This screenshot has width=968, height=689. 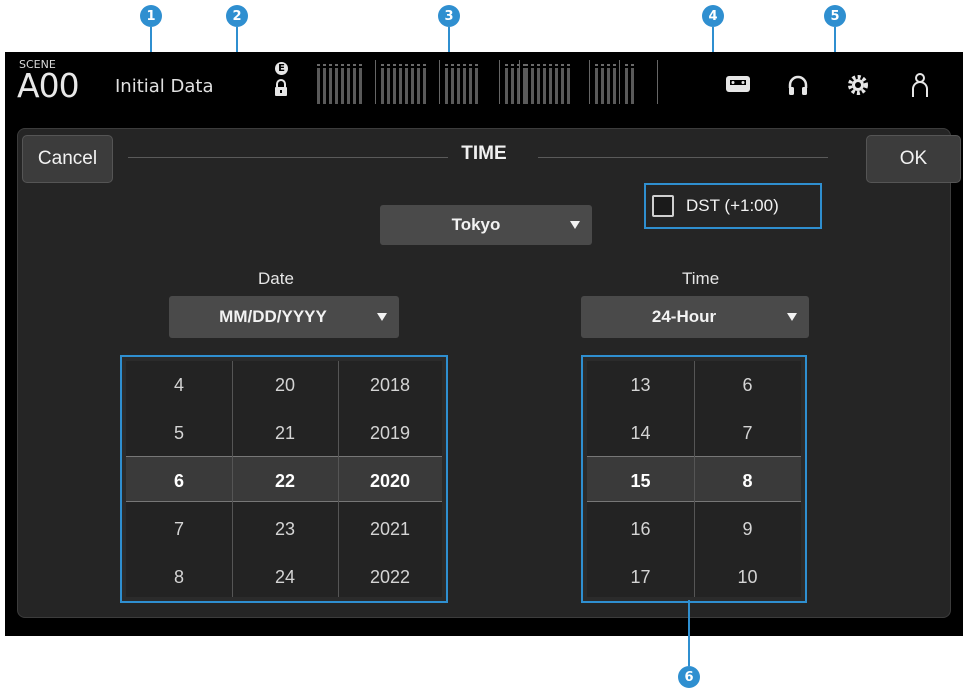 I want to click on date-year-option: 2022, so click(x=390, y=577).